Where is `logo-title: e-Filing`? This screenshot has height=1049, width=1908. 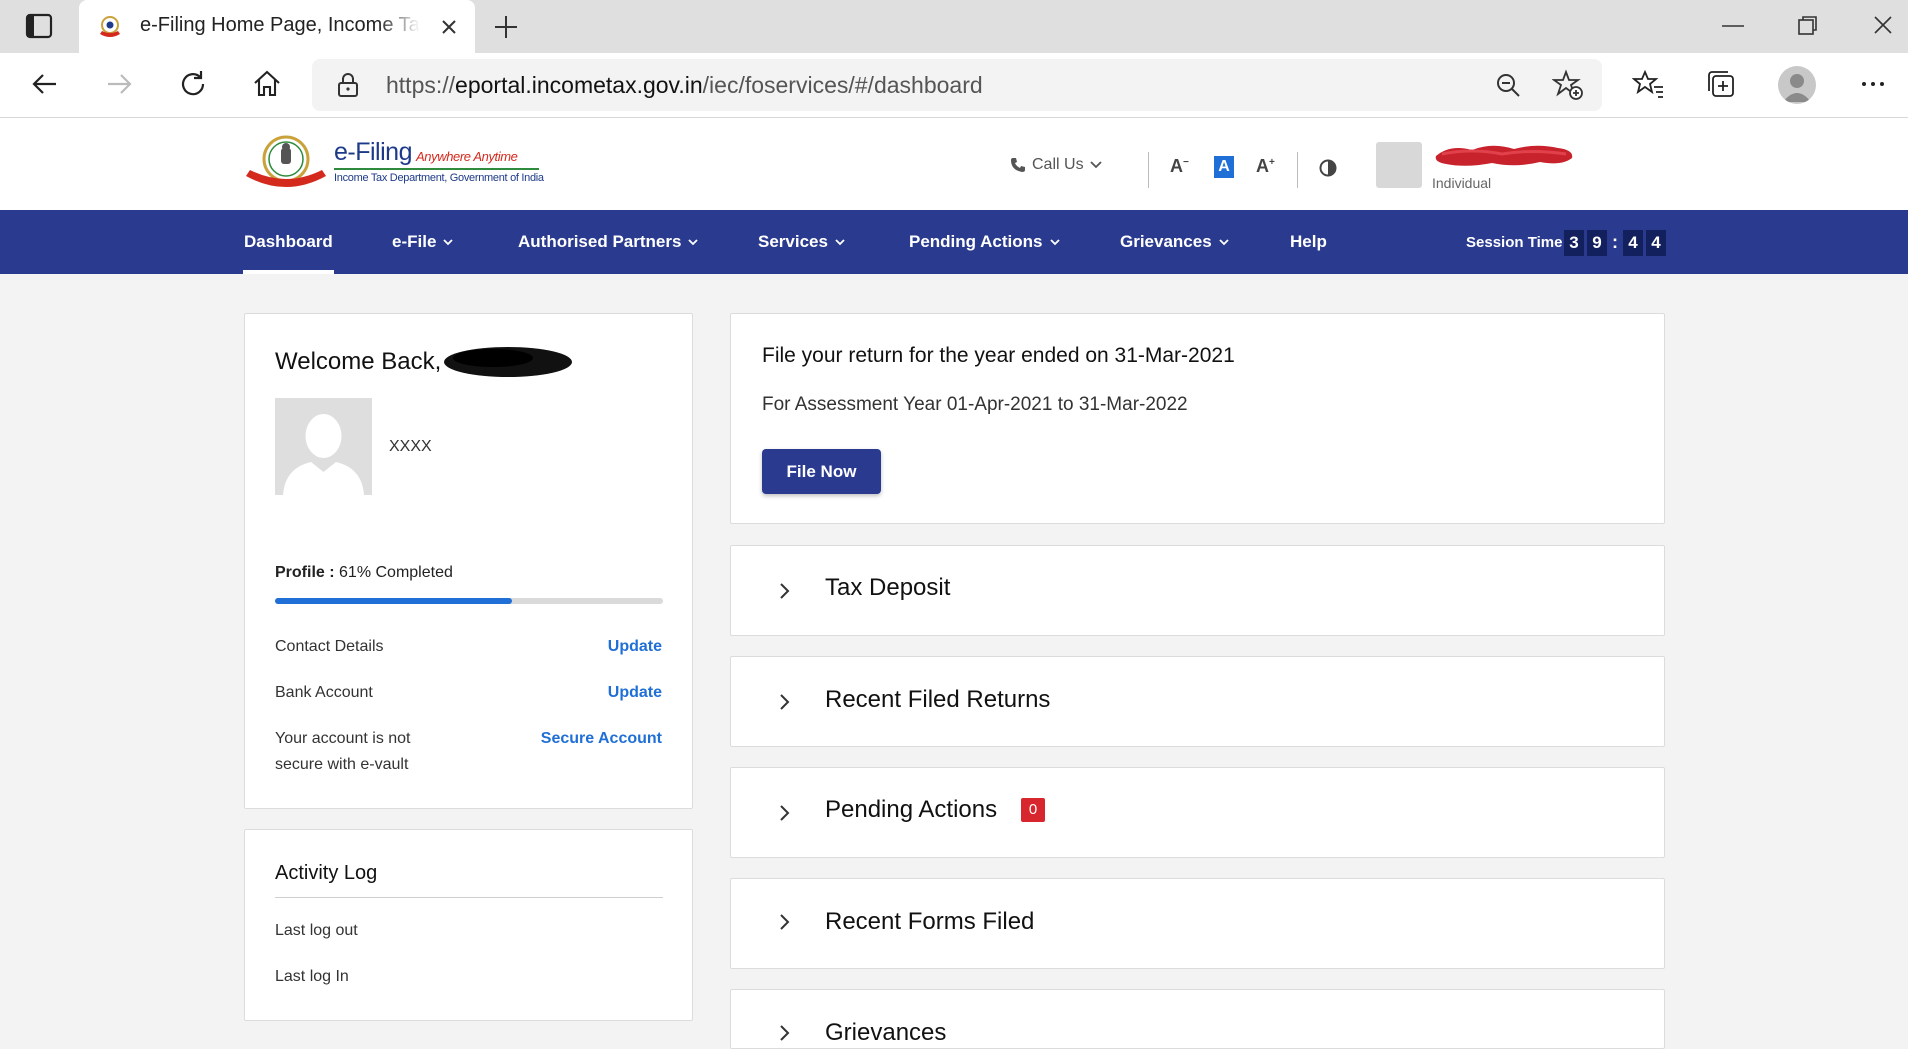 logo-title: e-Filing is located at coordinates (373, 152).